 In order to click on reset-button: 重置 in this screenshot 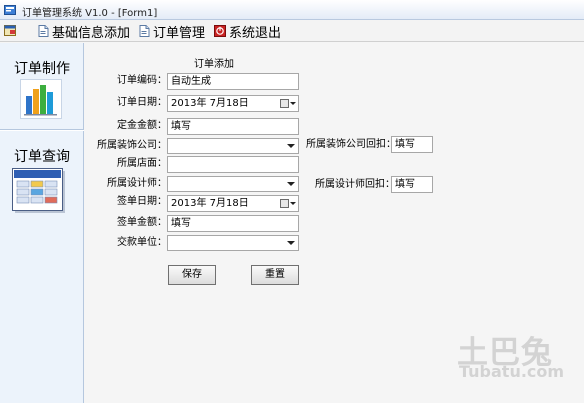, I will do `click(275, 275)`.